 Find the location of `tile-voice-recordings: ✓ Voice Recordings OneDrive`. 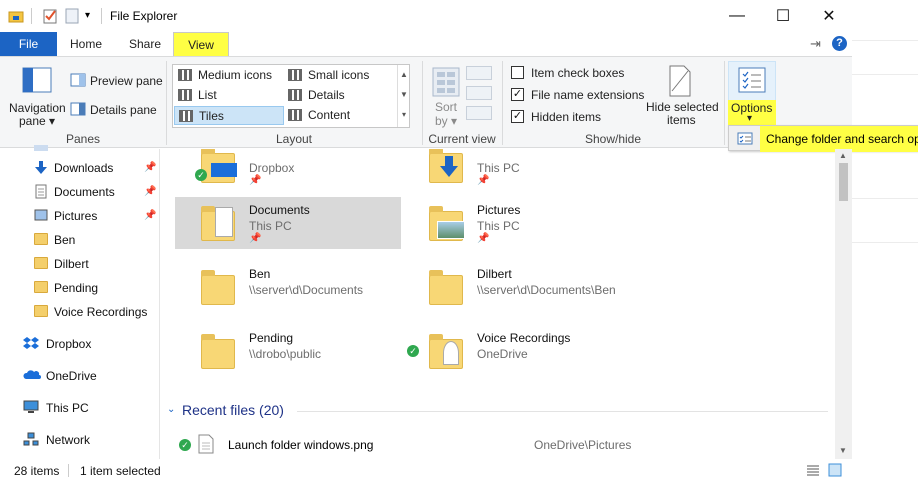

tile-voice-recordings: ✓ Voice Recordings OneDrive is located at coordinates (516, 351).